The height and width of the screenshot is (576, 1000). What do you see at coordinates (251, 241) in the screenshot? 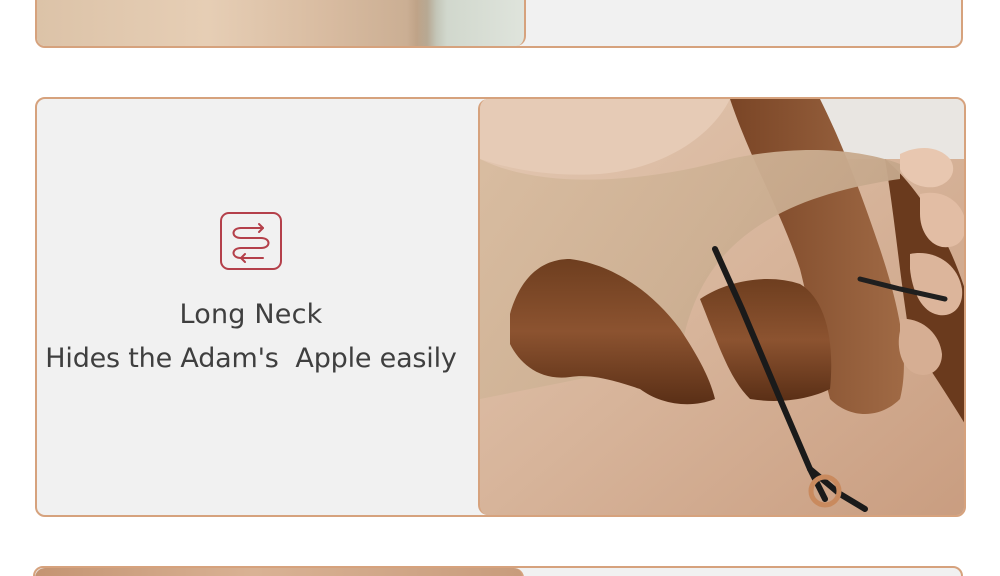
I see `stretch-arrows-icon` at bounding box center [251, 241].